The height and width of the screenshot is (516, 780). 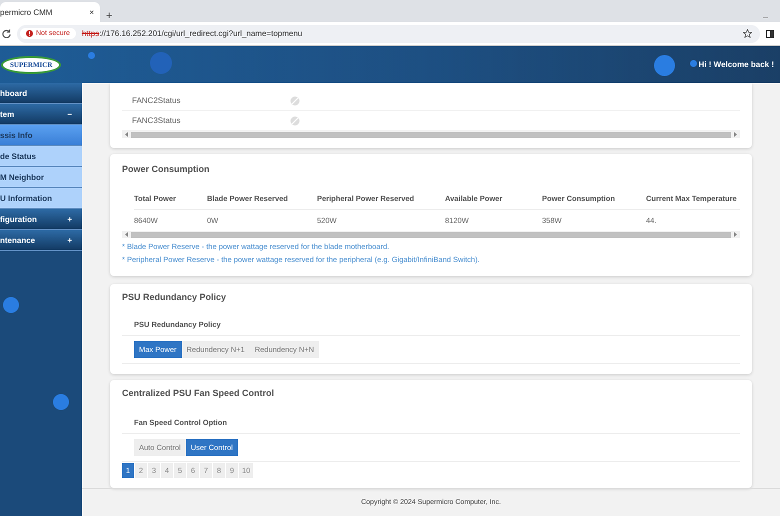 What do you see at coordinates (41, 156) in the screenshot?
I see `sidebar-subitem: de Status` at bounding box center [41, 156].